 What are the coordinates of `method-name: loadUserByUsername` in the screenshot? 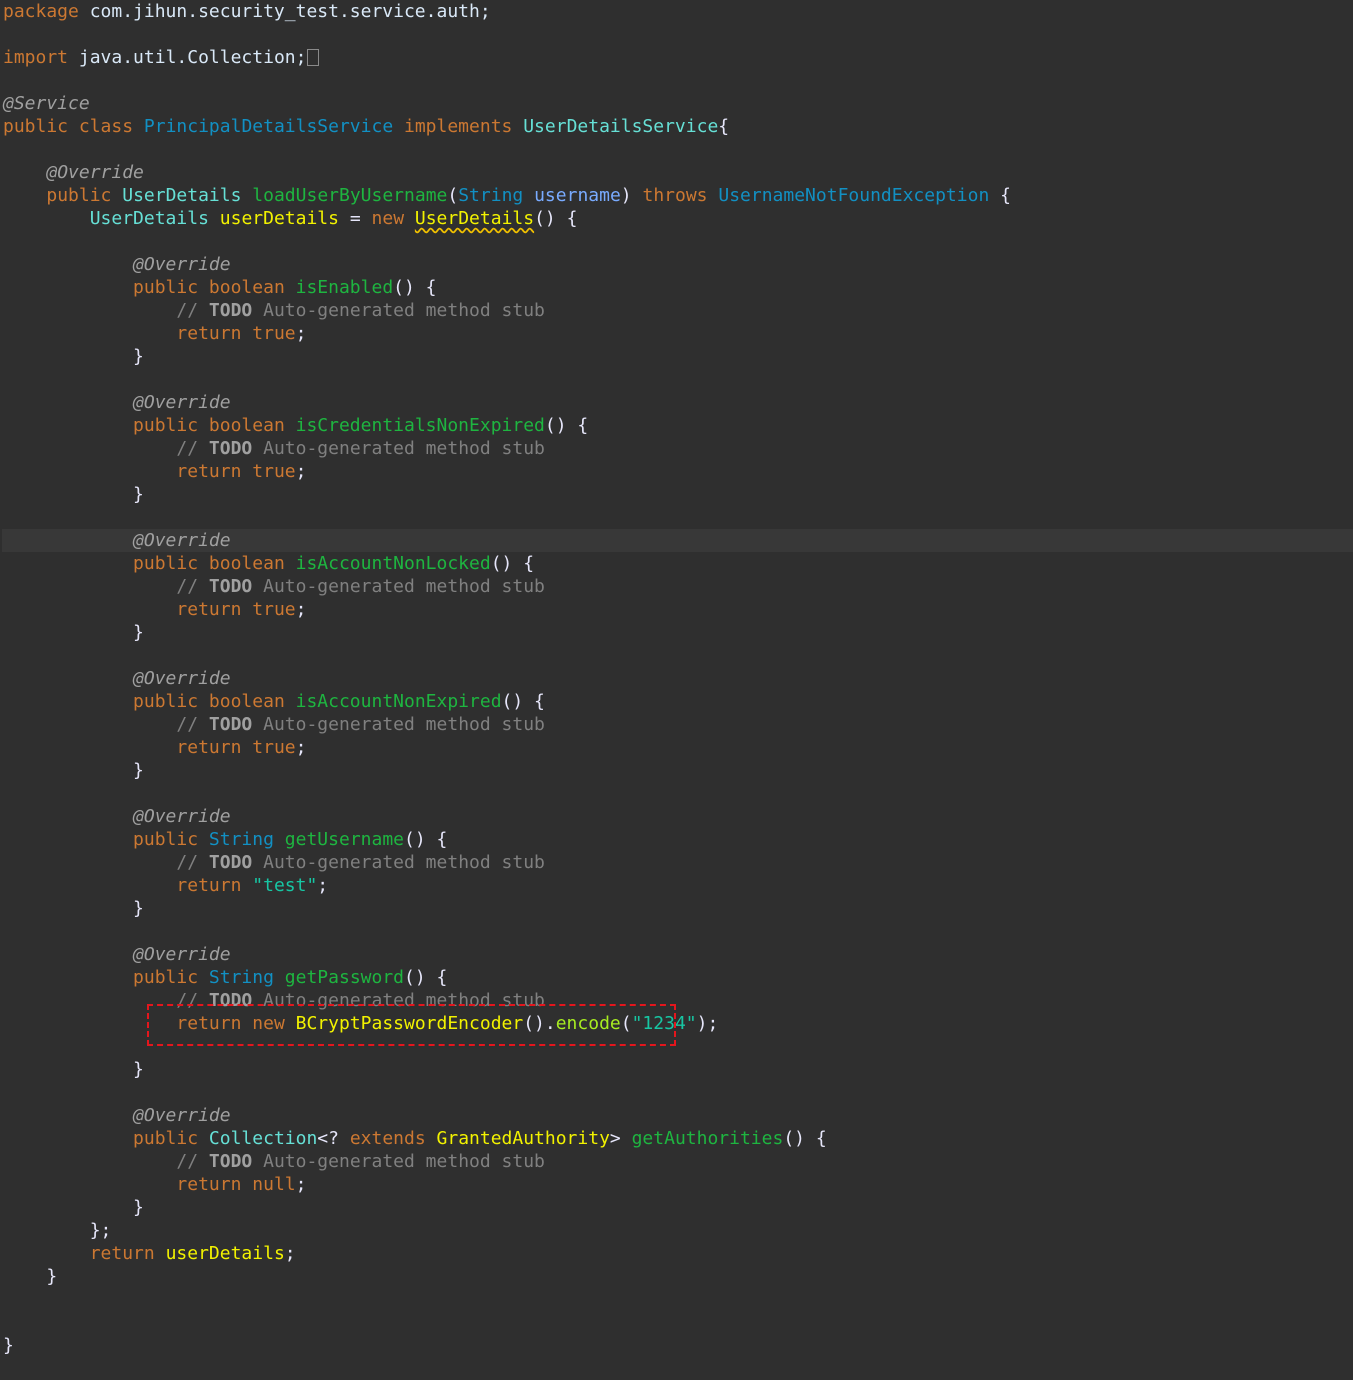 It's located at (350, 195).